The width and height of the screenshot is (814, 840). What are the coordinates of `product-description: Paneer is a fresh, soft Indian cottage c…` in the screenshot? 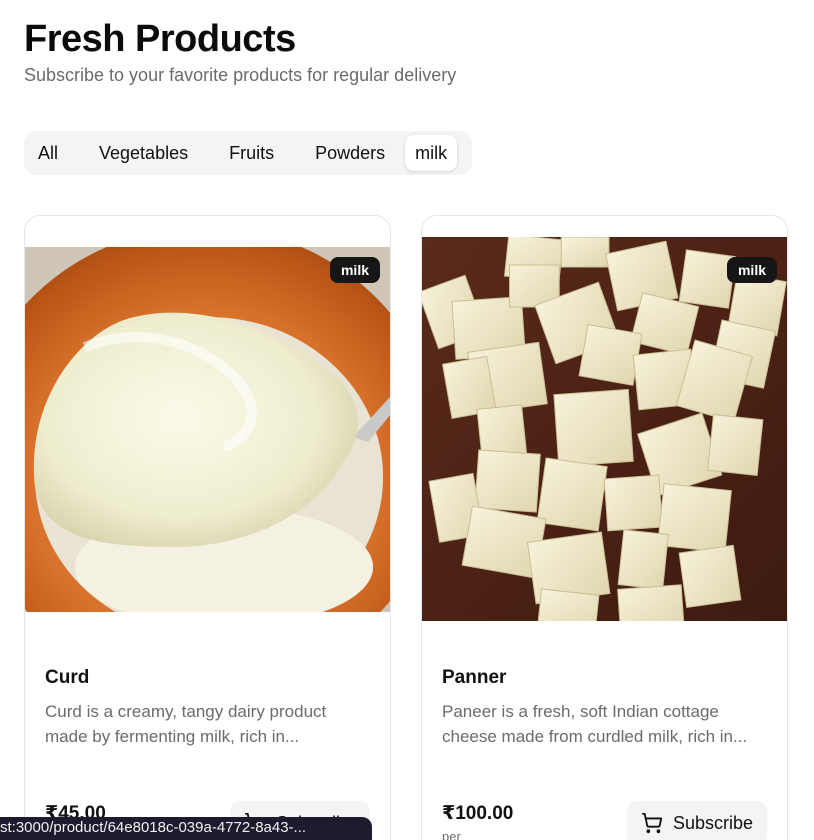 It's located at (595, 724).